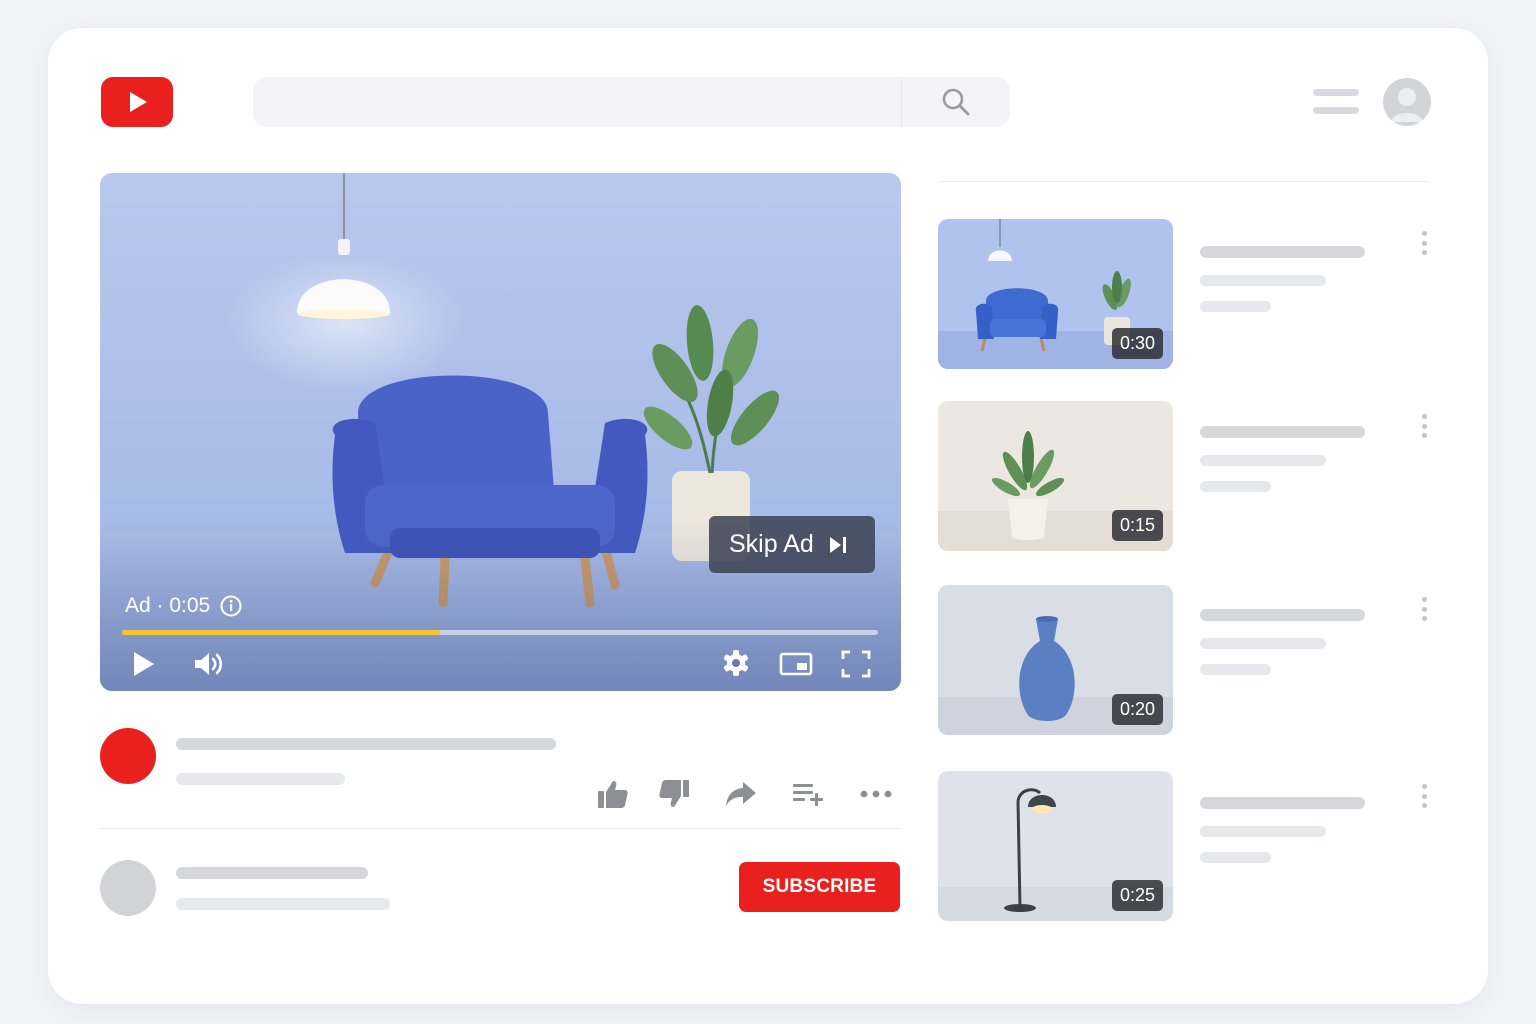  What do you see at coordinates (1184, 181) in the screenshot?
I see `sidebar-divider` at bounding box center [1184, 181].